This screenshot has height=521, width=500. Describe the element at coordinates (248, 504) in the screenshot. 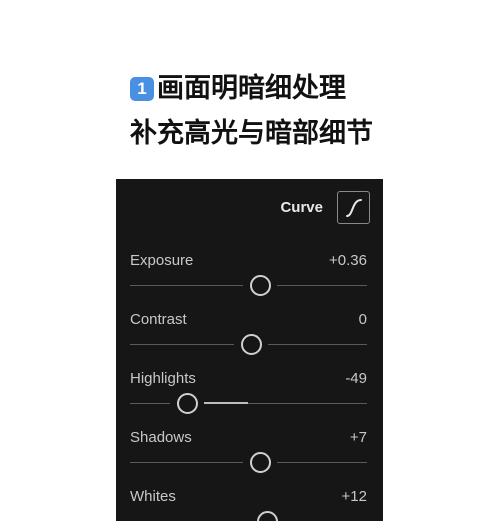

I see `whites-slider: Whites +12` at that location.